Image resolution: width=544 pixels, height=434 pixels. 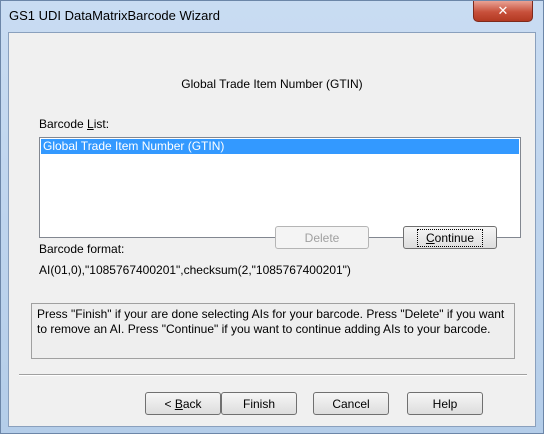 I want to click on finish-button: Finish, so click(x=259, y=403).